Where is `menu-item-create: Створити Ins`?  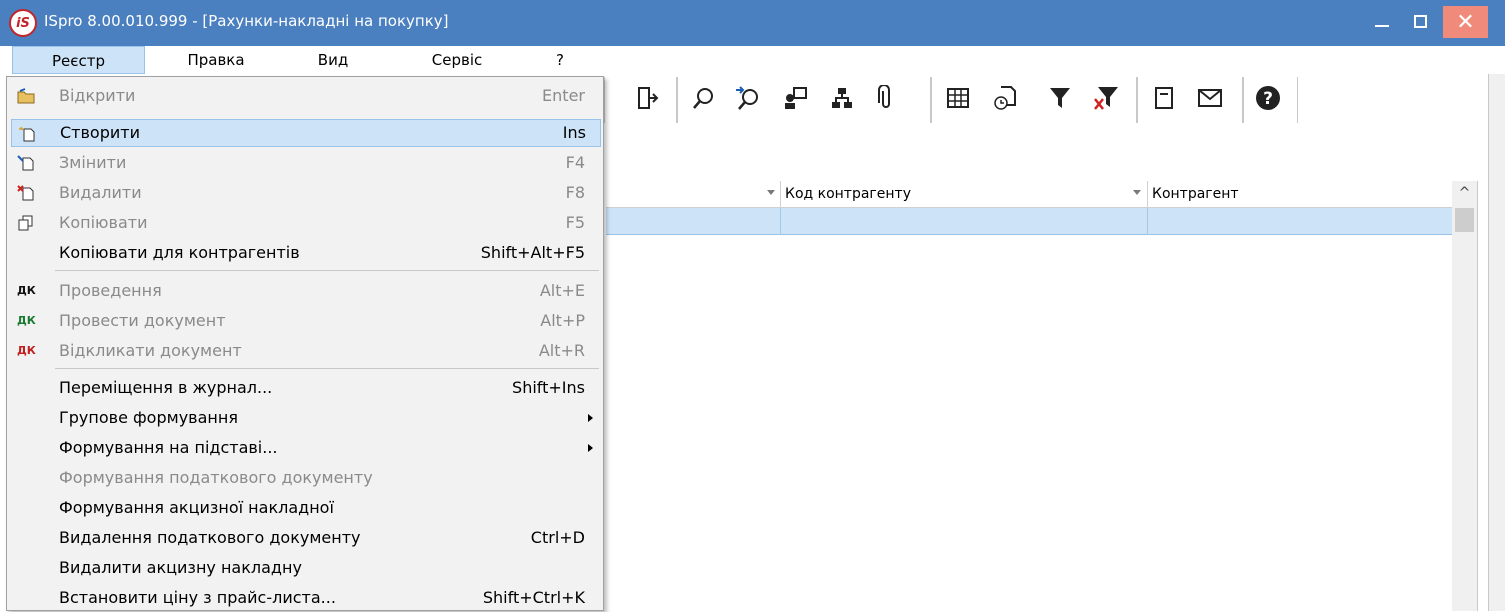
menu-item-create: Створити Ins is located at coordinates (306, 133).